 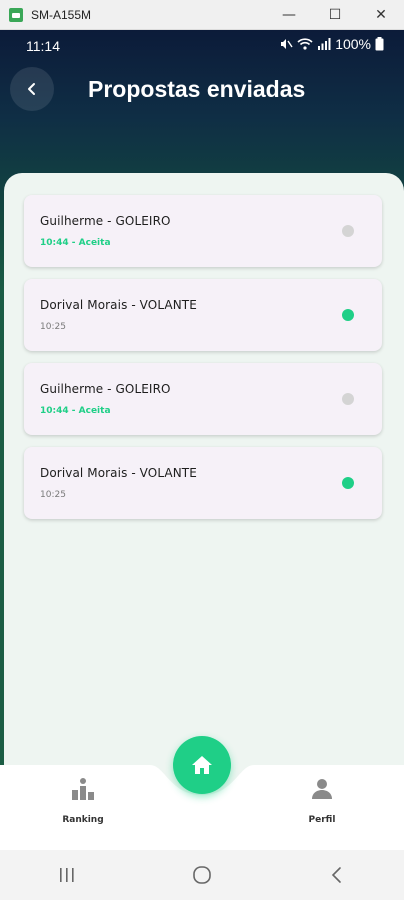 I want to click on home-icon, so click(x=202, y=765).